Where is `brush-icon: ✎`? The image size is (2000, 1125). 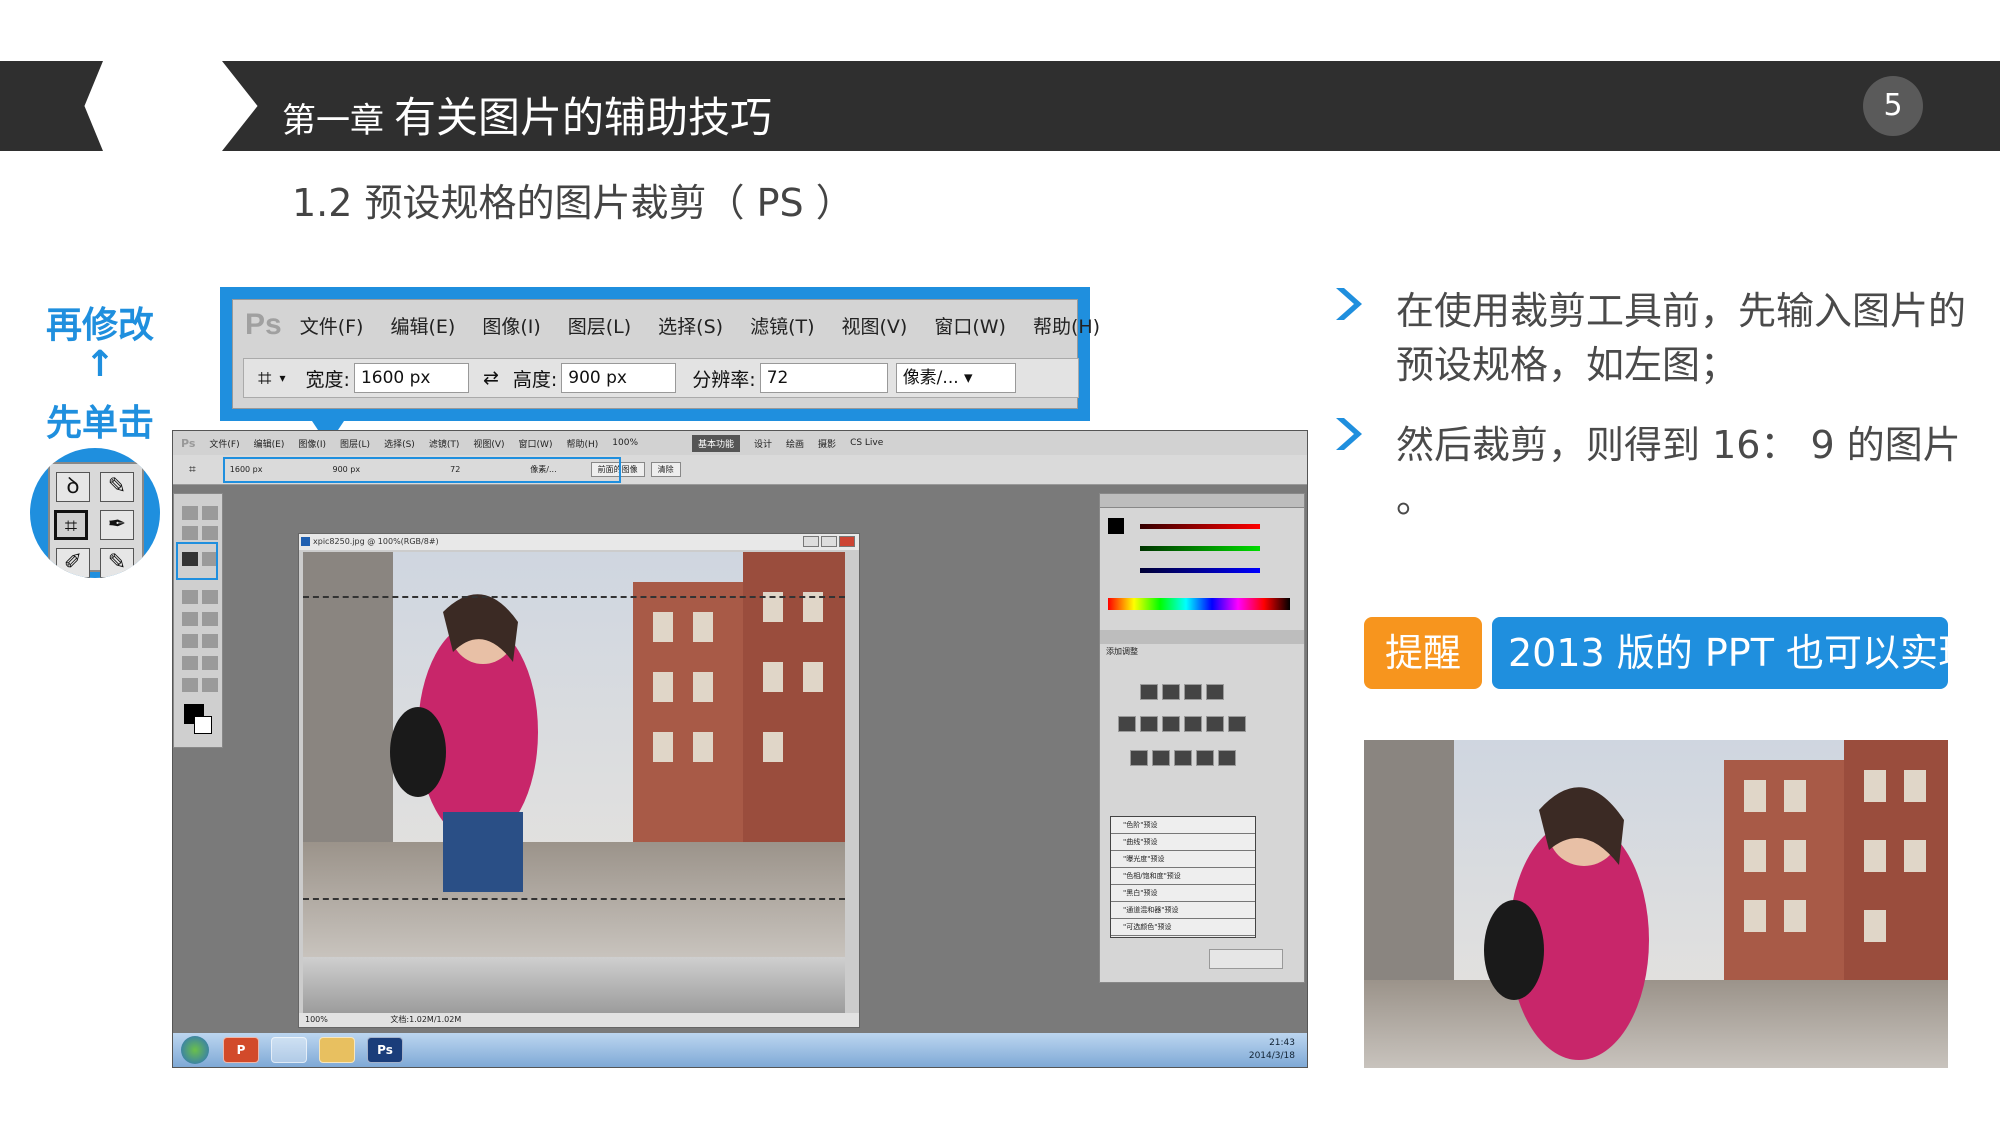 brush-icon: ✎ is located at coordinates (117, 563).